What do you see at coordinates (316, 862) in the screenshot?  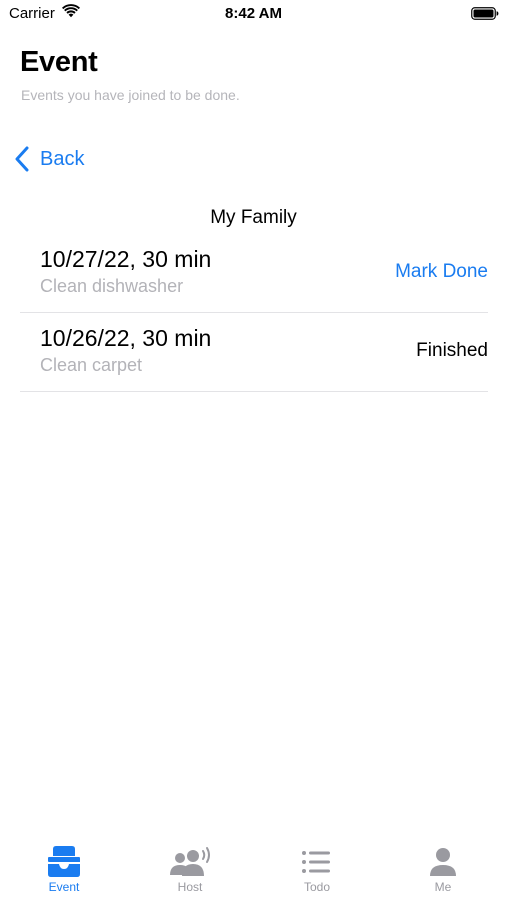 I see `list-icon` at bounding box center [316, 862].